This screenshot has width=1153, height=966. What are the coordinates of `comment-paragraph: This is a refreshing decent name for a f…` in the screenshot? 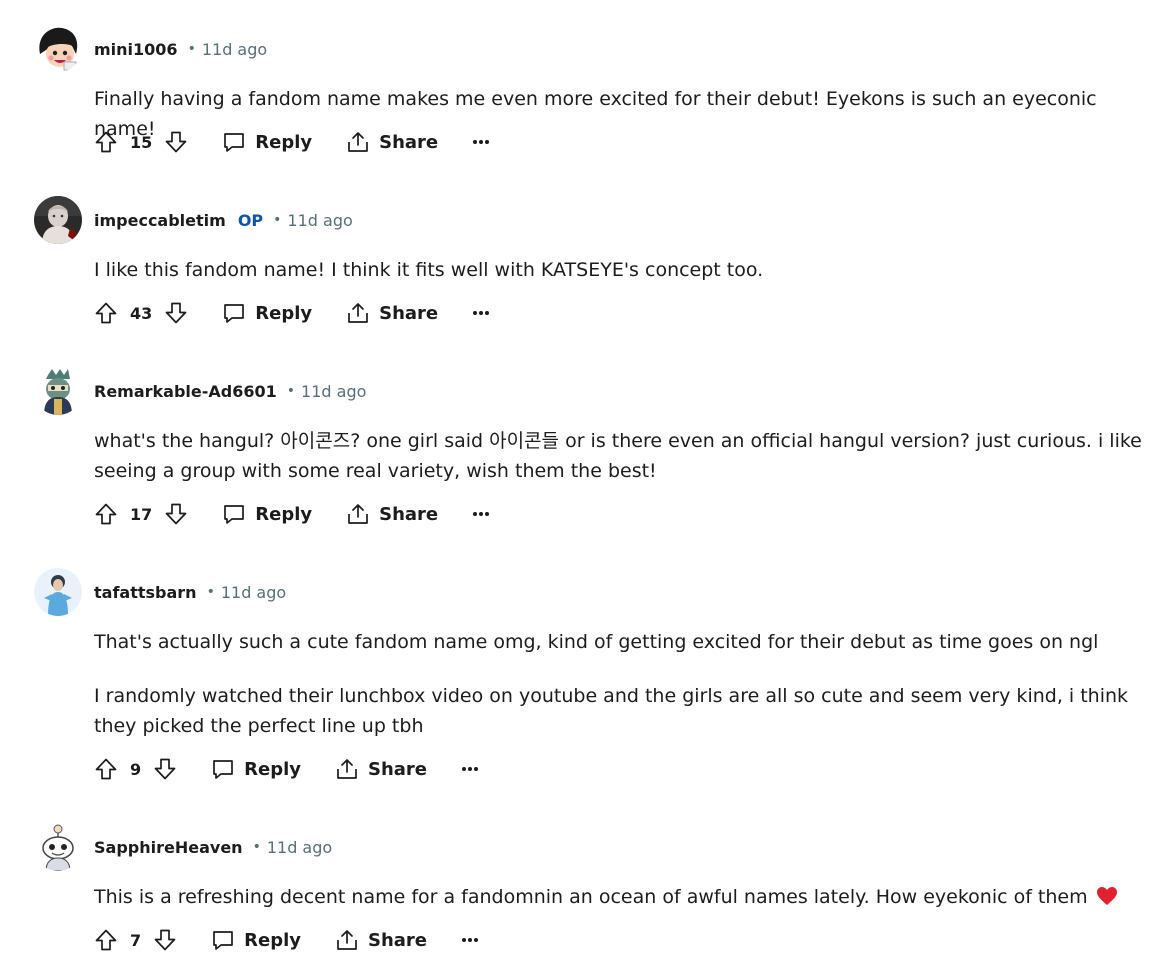 It's located at (619, 898).